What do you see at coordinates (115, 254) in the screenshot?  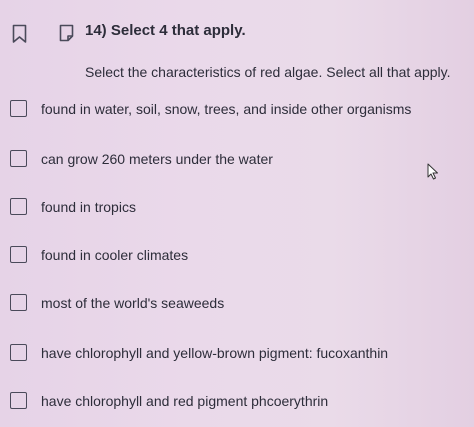 I see `option-4-label: found in cooler climates` at bounding box center [115, 254].